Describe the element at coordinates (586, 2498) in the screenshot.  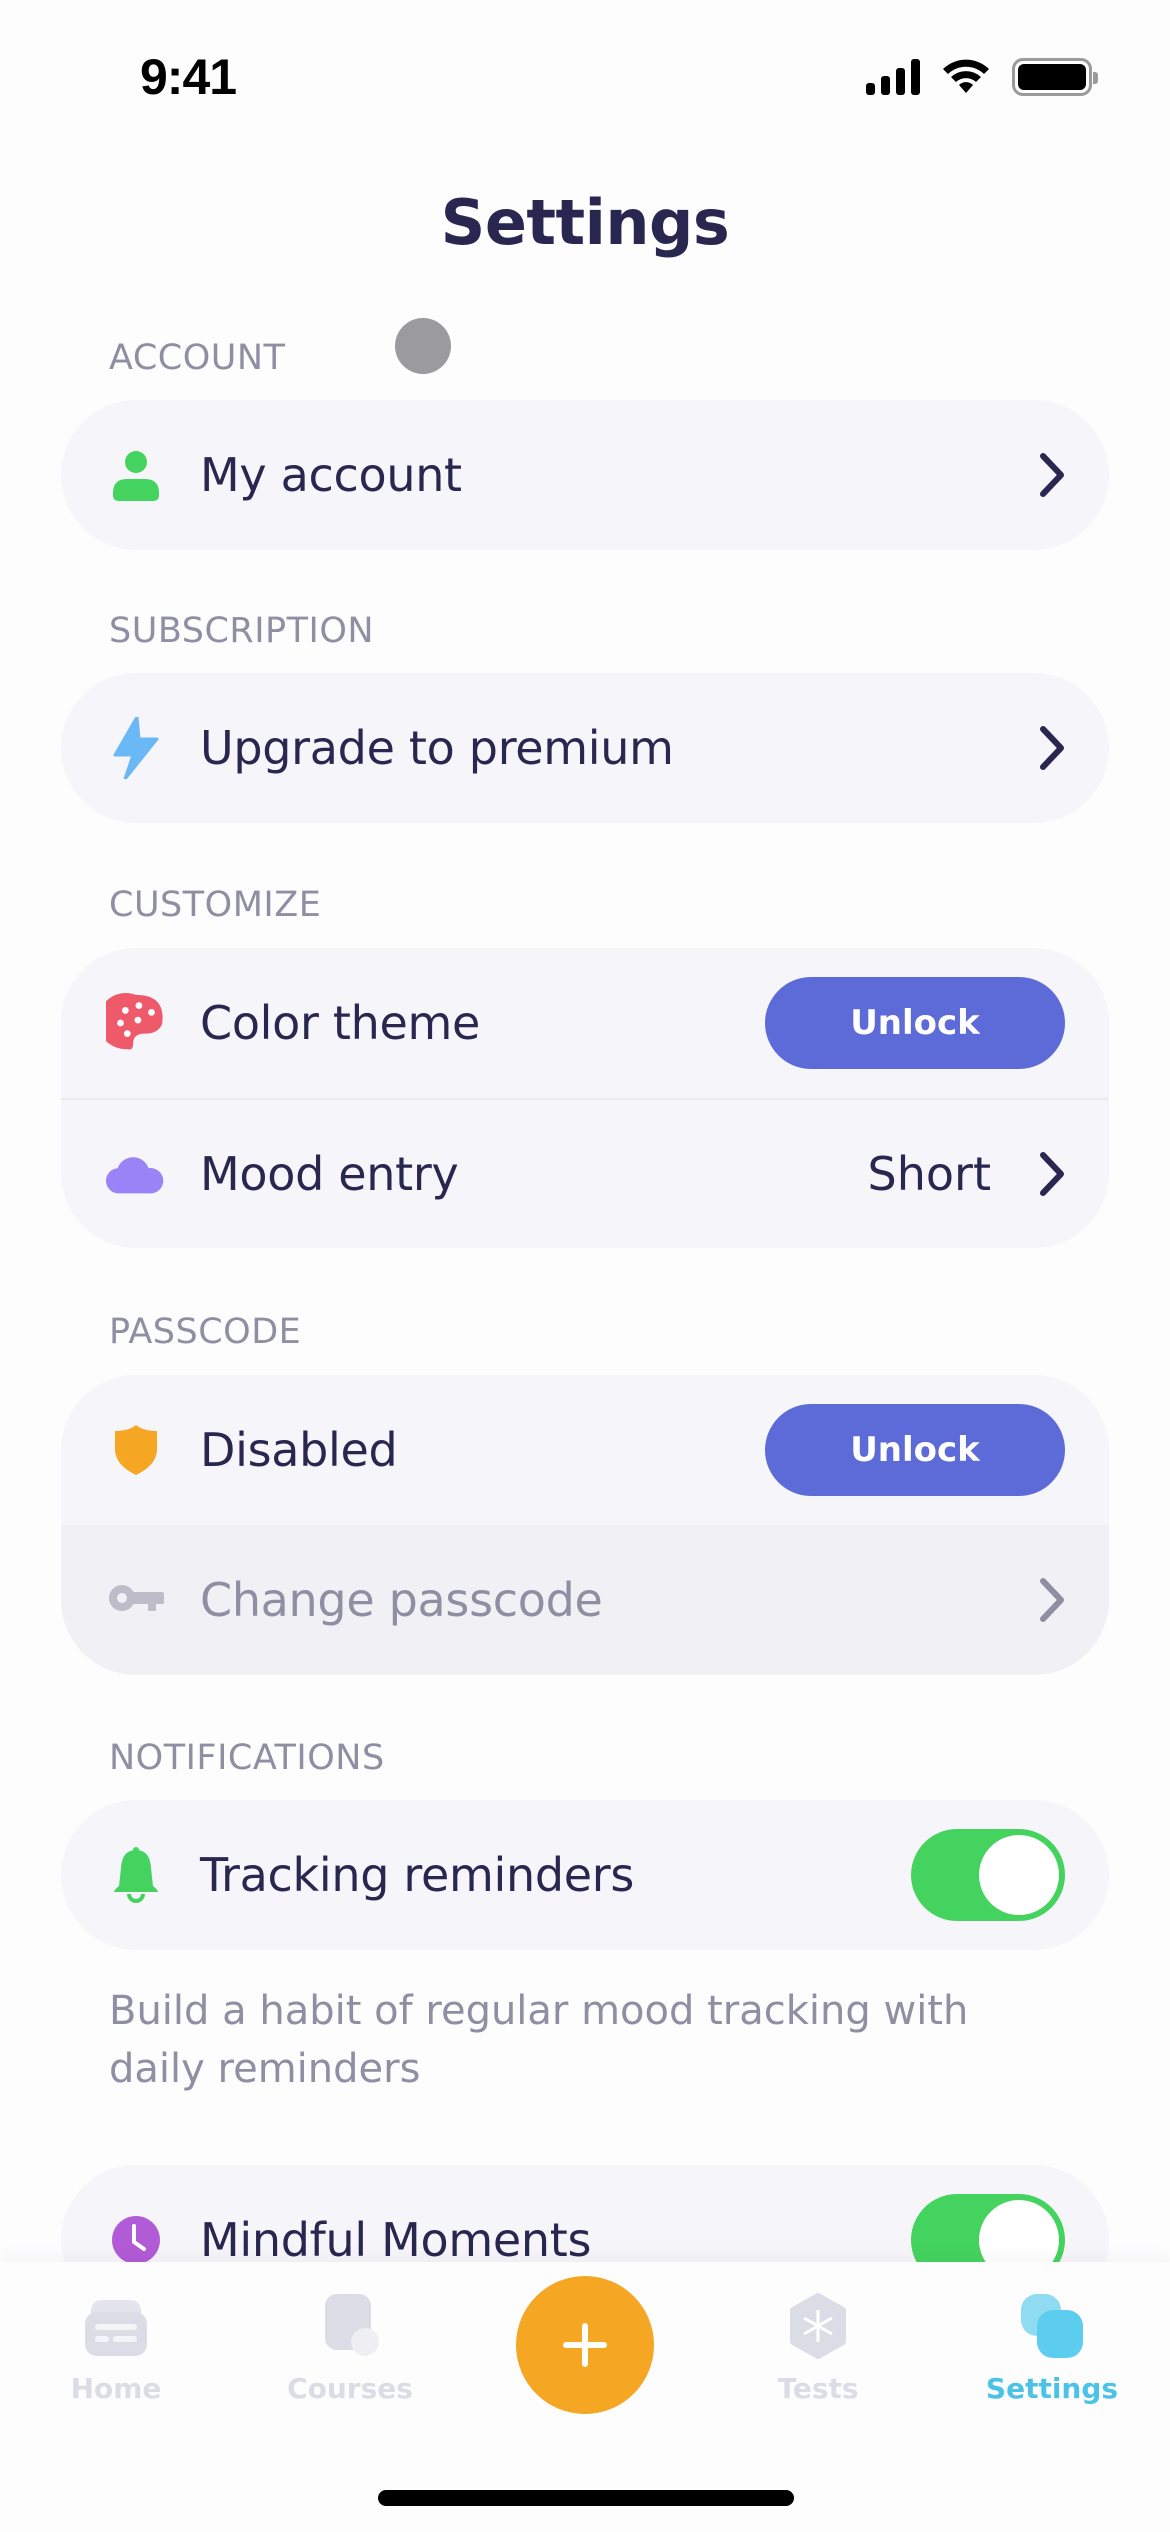
I see `home-indicator` at that location.